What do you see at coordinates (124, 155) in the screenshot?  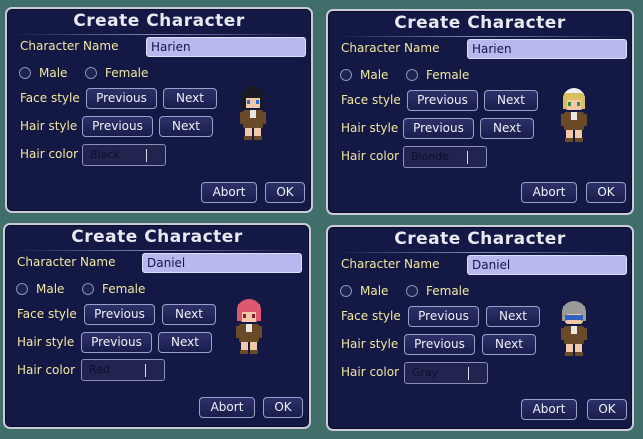 I see `hair-color-select: Black` at bounding box center [124, 155].